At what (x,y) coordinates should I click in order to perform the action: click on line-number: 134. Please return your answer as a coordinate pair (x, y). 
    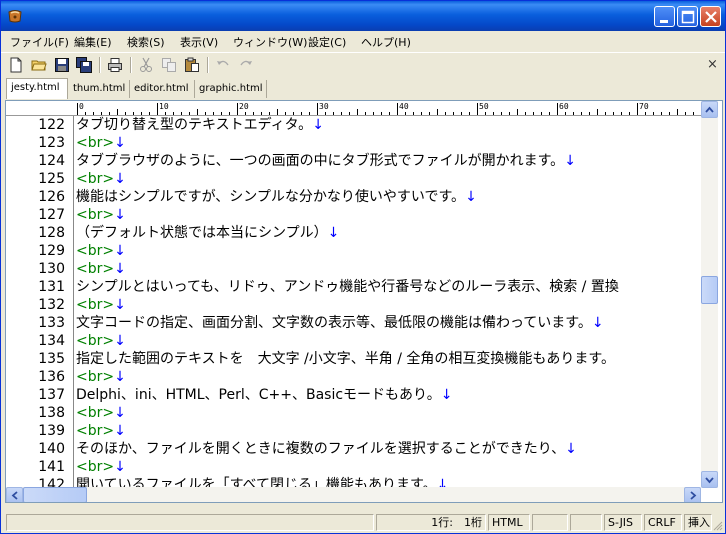
    Looking at the image, I should click on (51, 341).